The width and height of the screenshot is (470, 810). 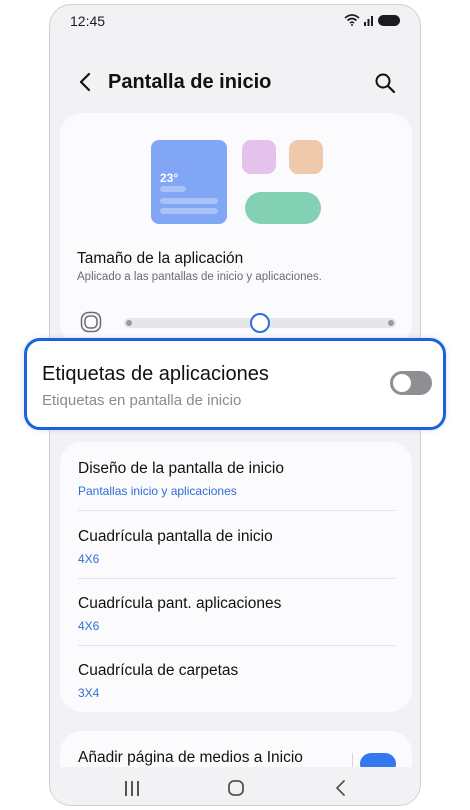 I want to click on list-item-title: Cuadrícula pantalla de inicio, so click(x=175, y=536).